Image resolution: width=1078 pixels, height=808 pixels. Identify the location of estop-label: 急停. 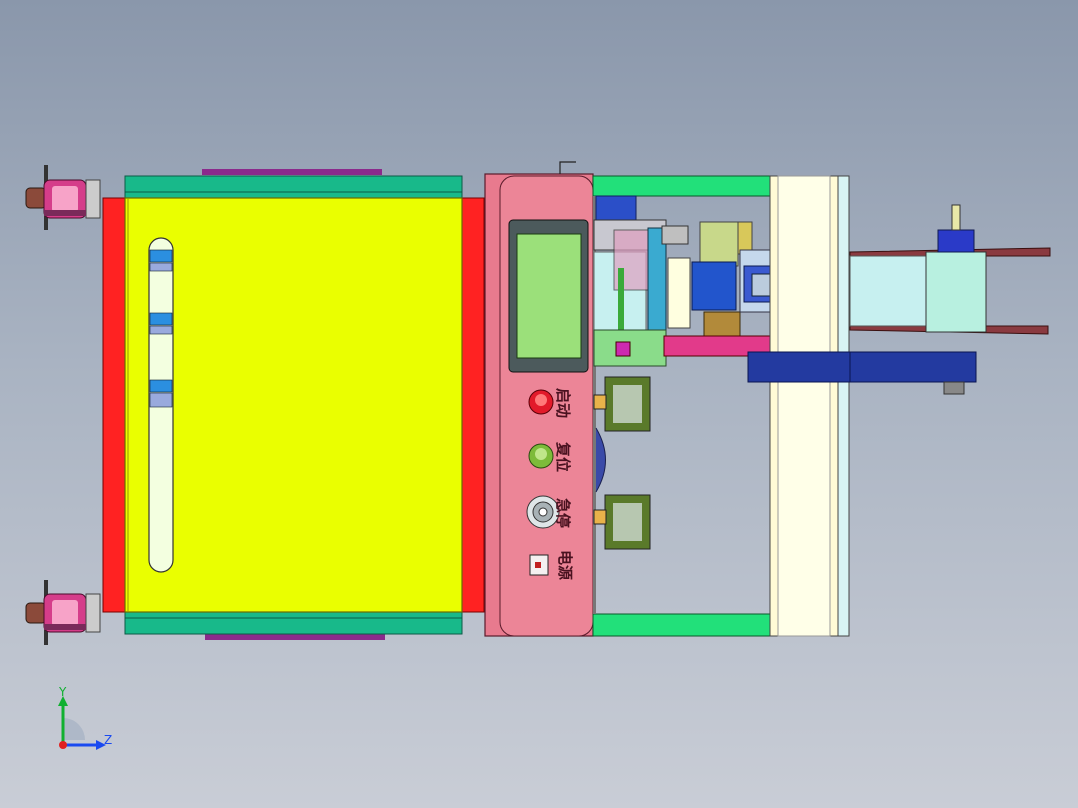
(563, 513).